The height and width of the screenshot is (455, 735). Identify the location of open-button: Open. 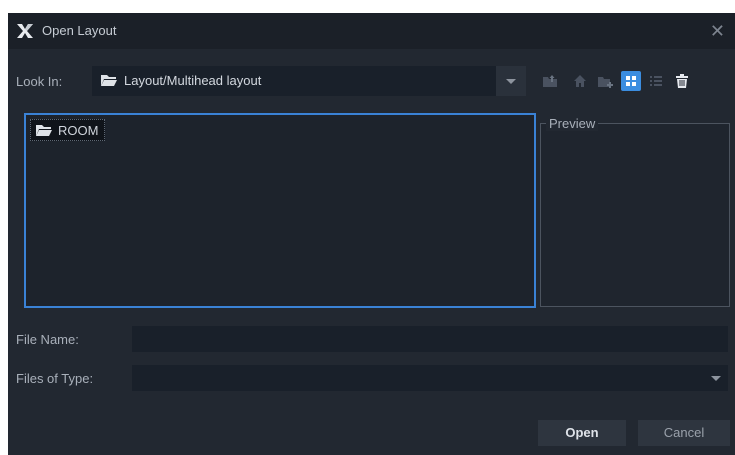
(582, 433).